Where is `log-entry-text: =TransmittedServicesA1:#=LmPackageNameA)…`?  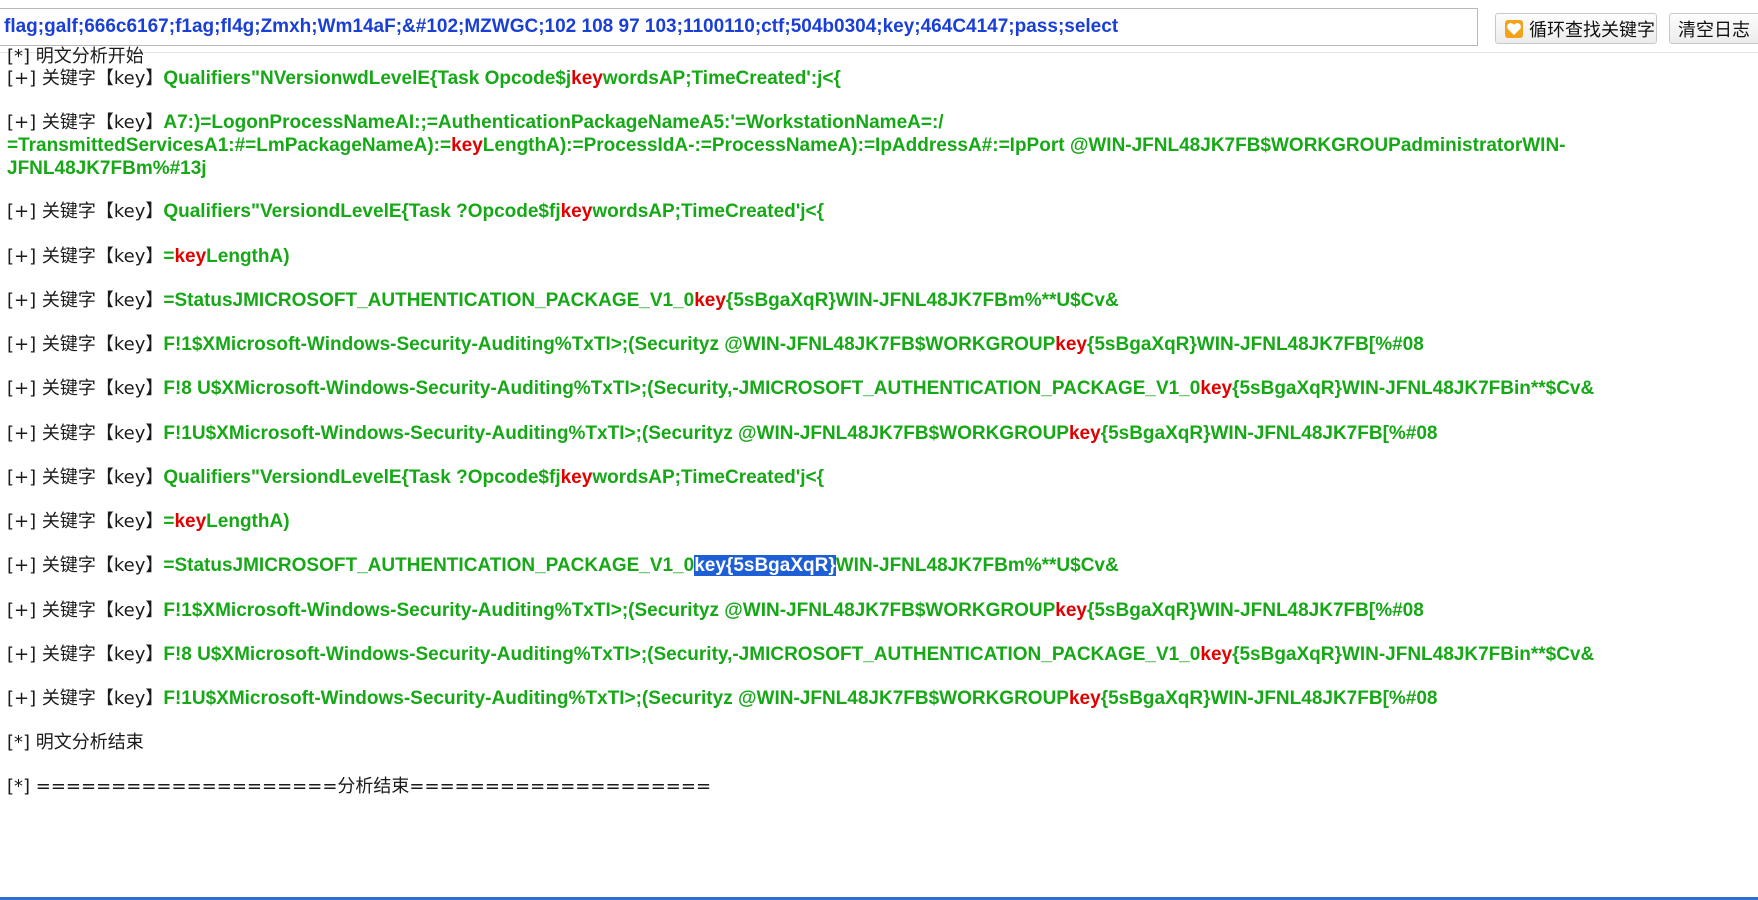
log-entry-text: =TransmittedServicesA1:#=LmPackageNameA)… is located at coordinates (229, 145).